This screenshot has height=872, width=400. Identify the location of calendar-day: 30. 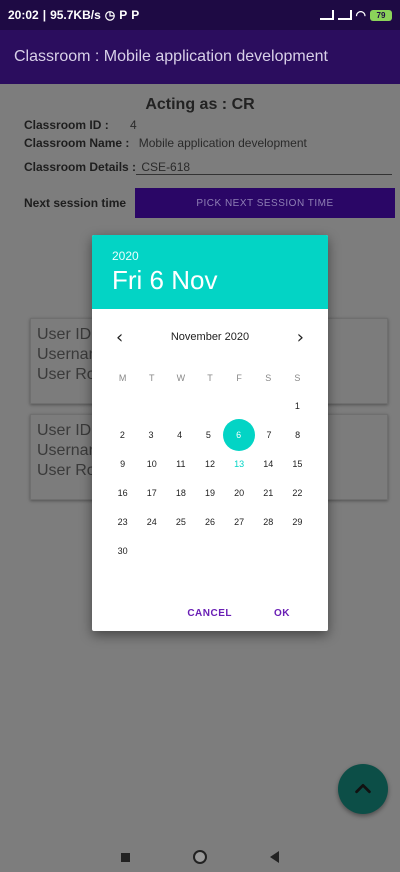
(122, 550).